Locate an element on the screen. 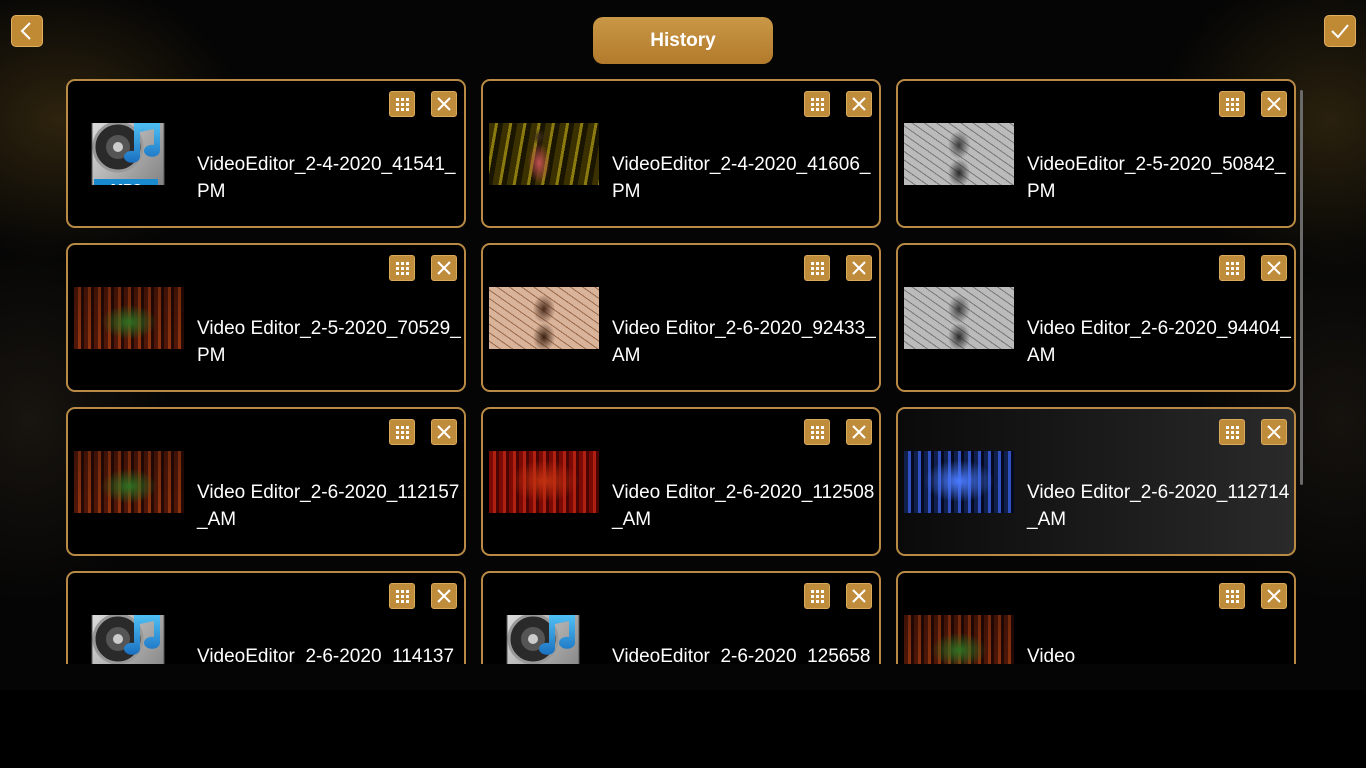 This screenshot has width=1366, height=768. svg-text: MP3 is located at coordinates (126, 183).